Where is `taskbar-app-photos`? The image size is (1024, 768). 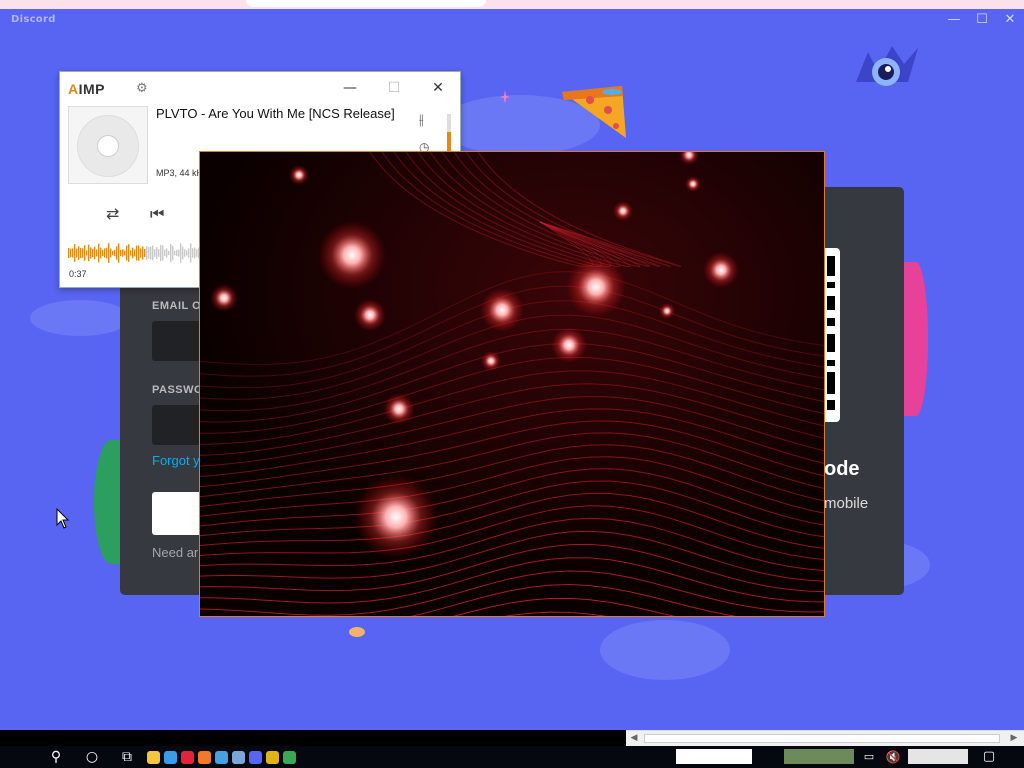 taskbar-app-photos is located at coordinates (238, 757).